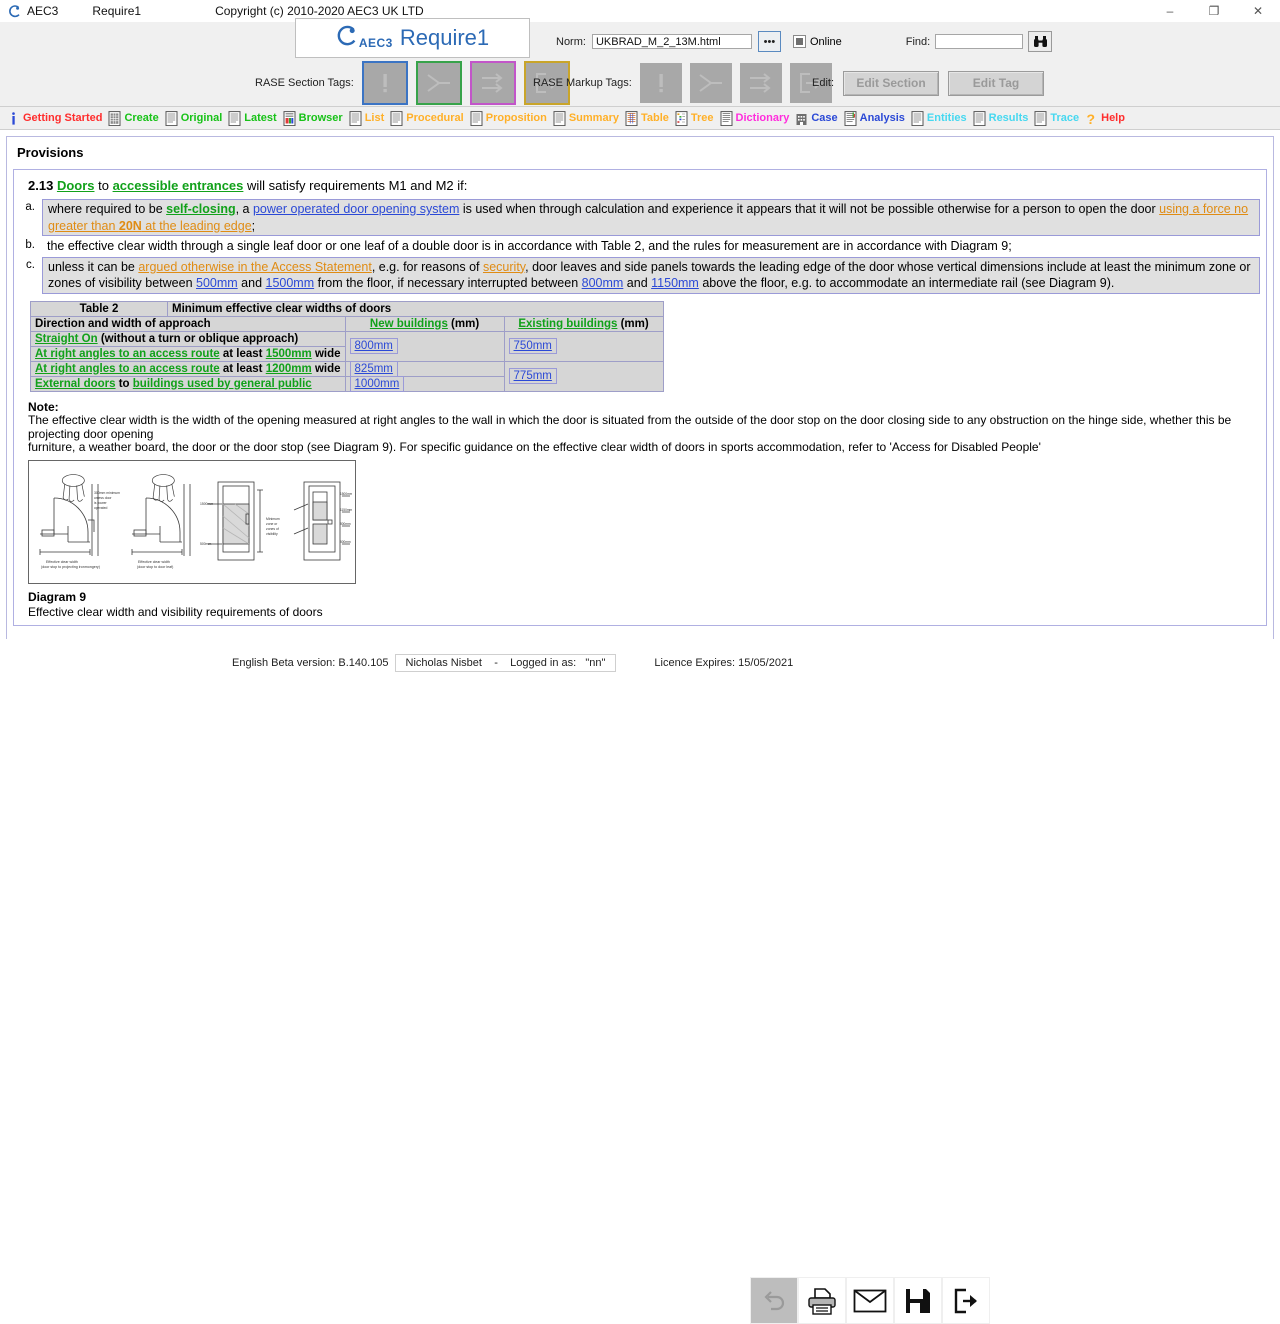 The width and height of the screenshot is (1280, 1324). I want to click on search-input, so click(979, 41).